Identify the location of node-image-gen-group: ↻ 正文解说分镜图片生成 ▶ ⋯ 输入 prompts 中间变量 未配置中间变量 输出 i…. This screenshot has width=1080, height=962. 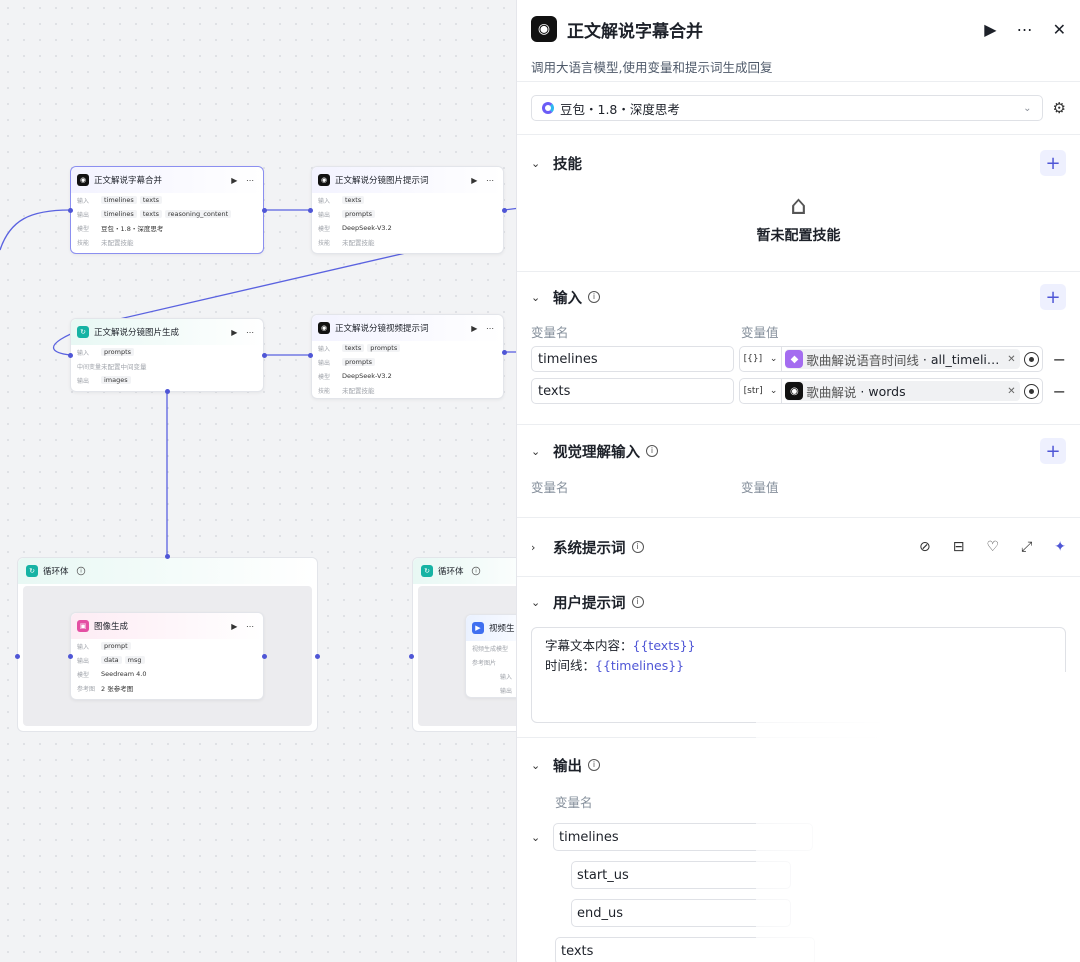
(167, 355).